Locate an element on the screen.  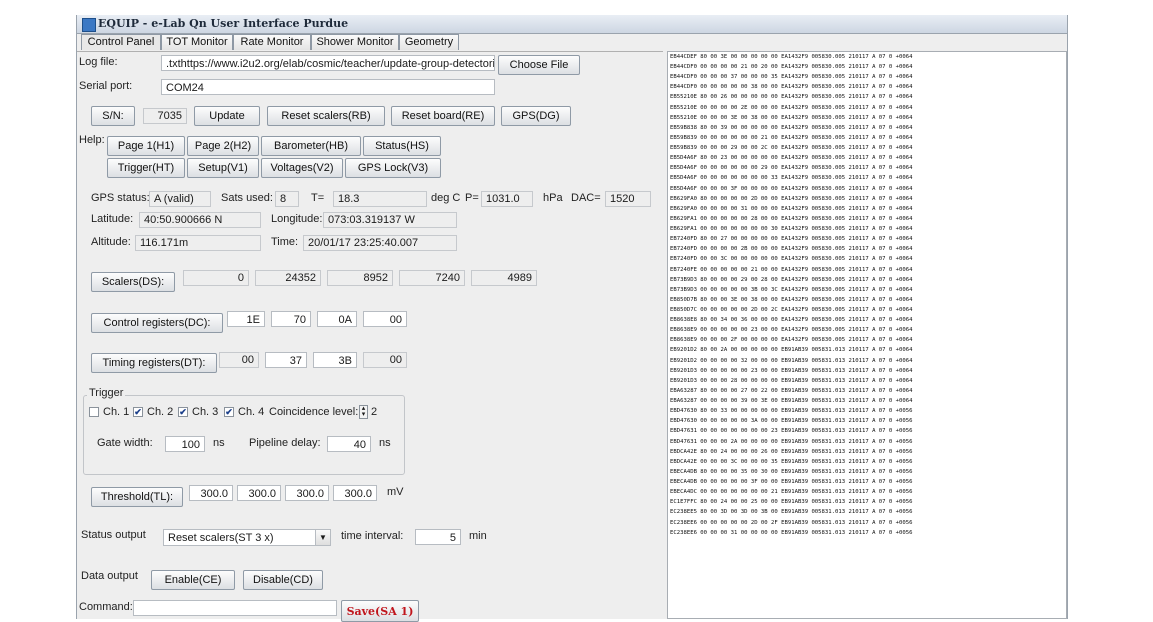
ch2-checkbox: ✔ is located at coordinates (138, 412).